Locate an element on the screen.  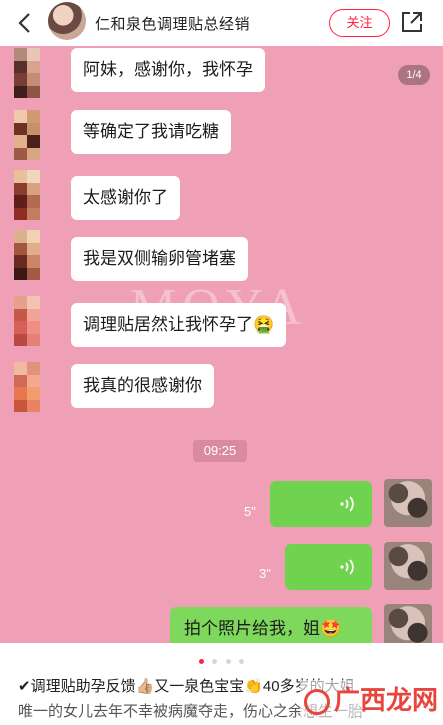
chat-bubble: 调理贴居然让我怀孕了🤮 is located at coordinates (179, 325).